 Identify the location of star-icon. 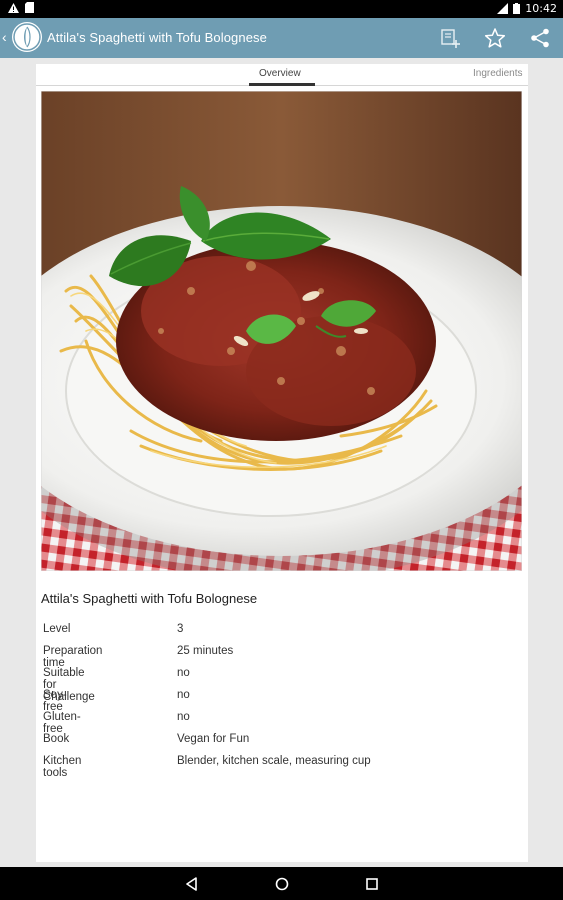
(495, 38).